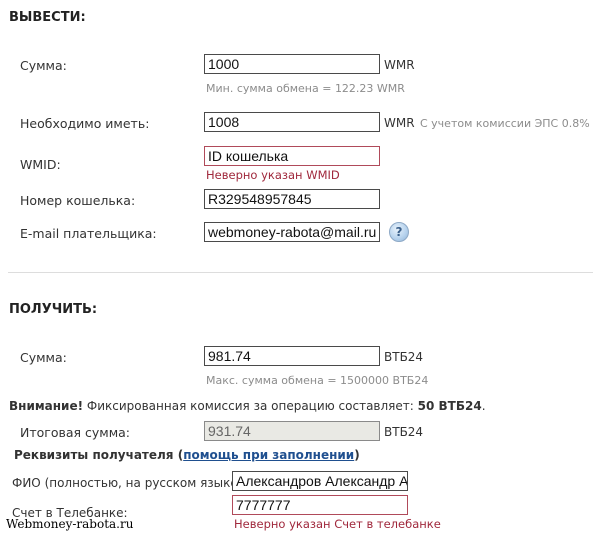 The height and width of the screenshot is (536, 595). I want to click on withdraw-section-title: ВЫВЕСТИ:, so click(47, 17).